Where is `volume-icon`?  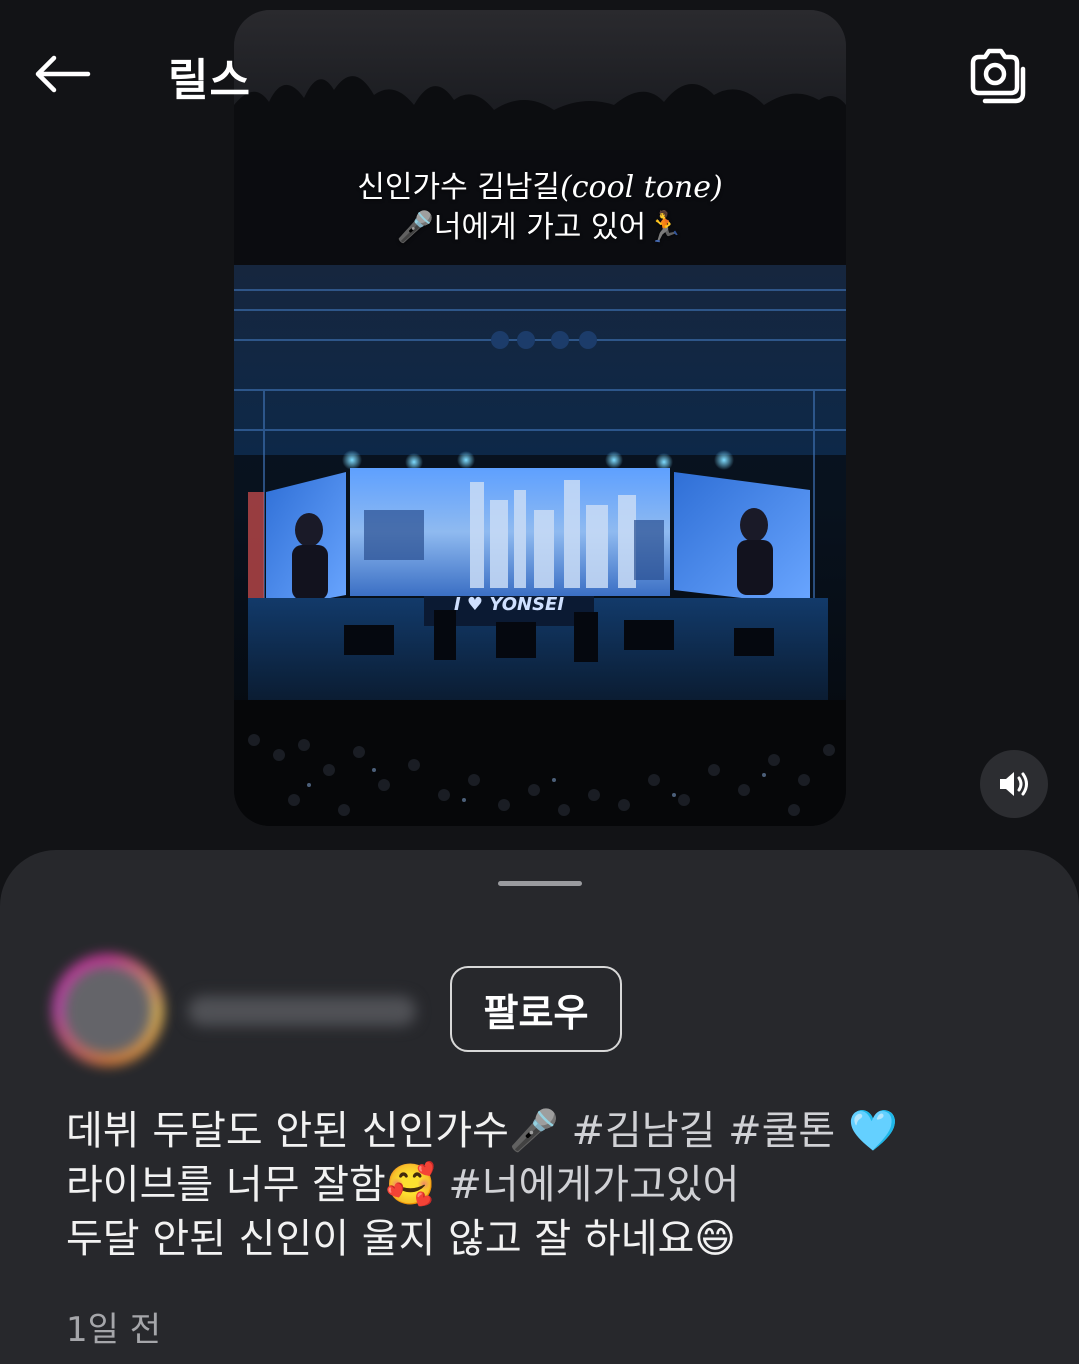
volume-icon is located at coordinates (1014, 784).